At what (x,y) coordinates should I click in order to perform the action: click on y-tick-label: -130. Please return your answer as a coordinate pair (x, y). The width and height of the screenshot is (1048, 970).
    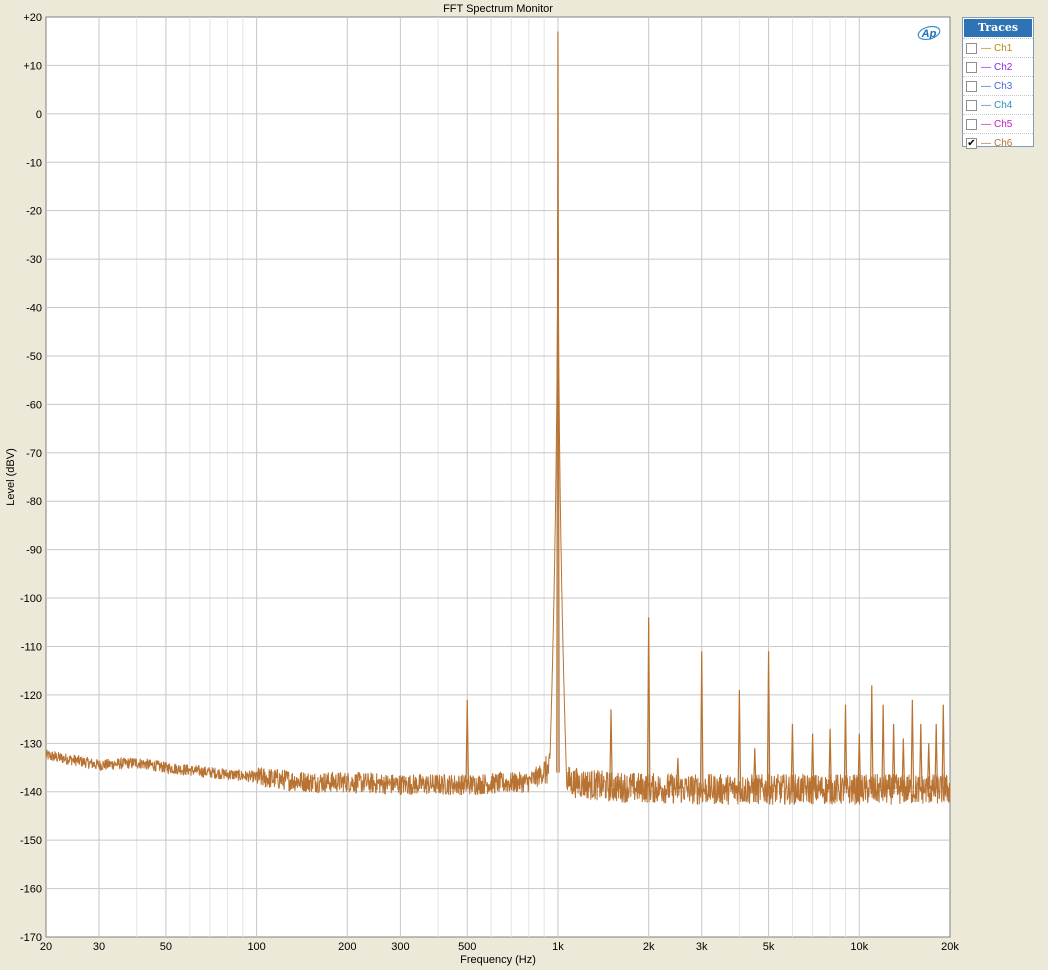
    Looking at the image, I should click on (31, 744).